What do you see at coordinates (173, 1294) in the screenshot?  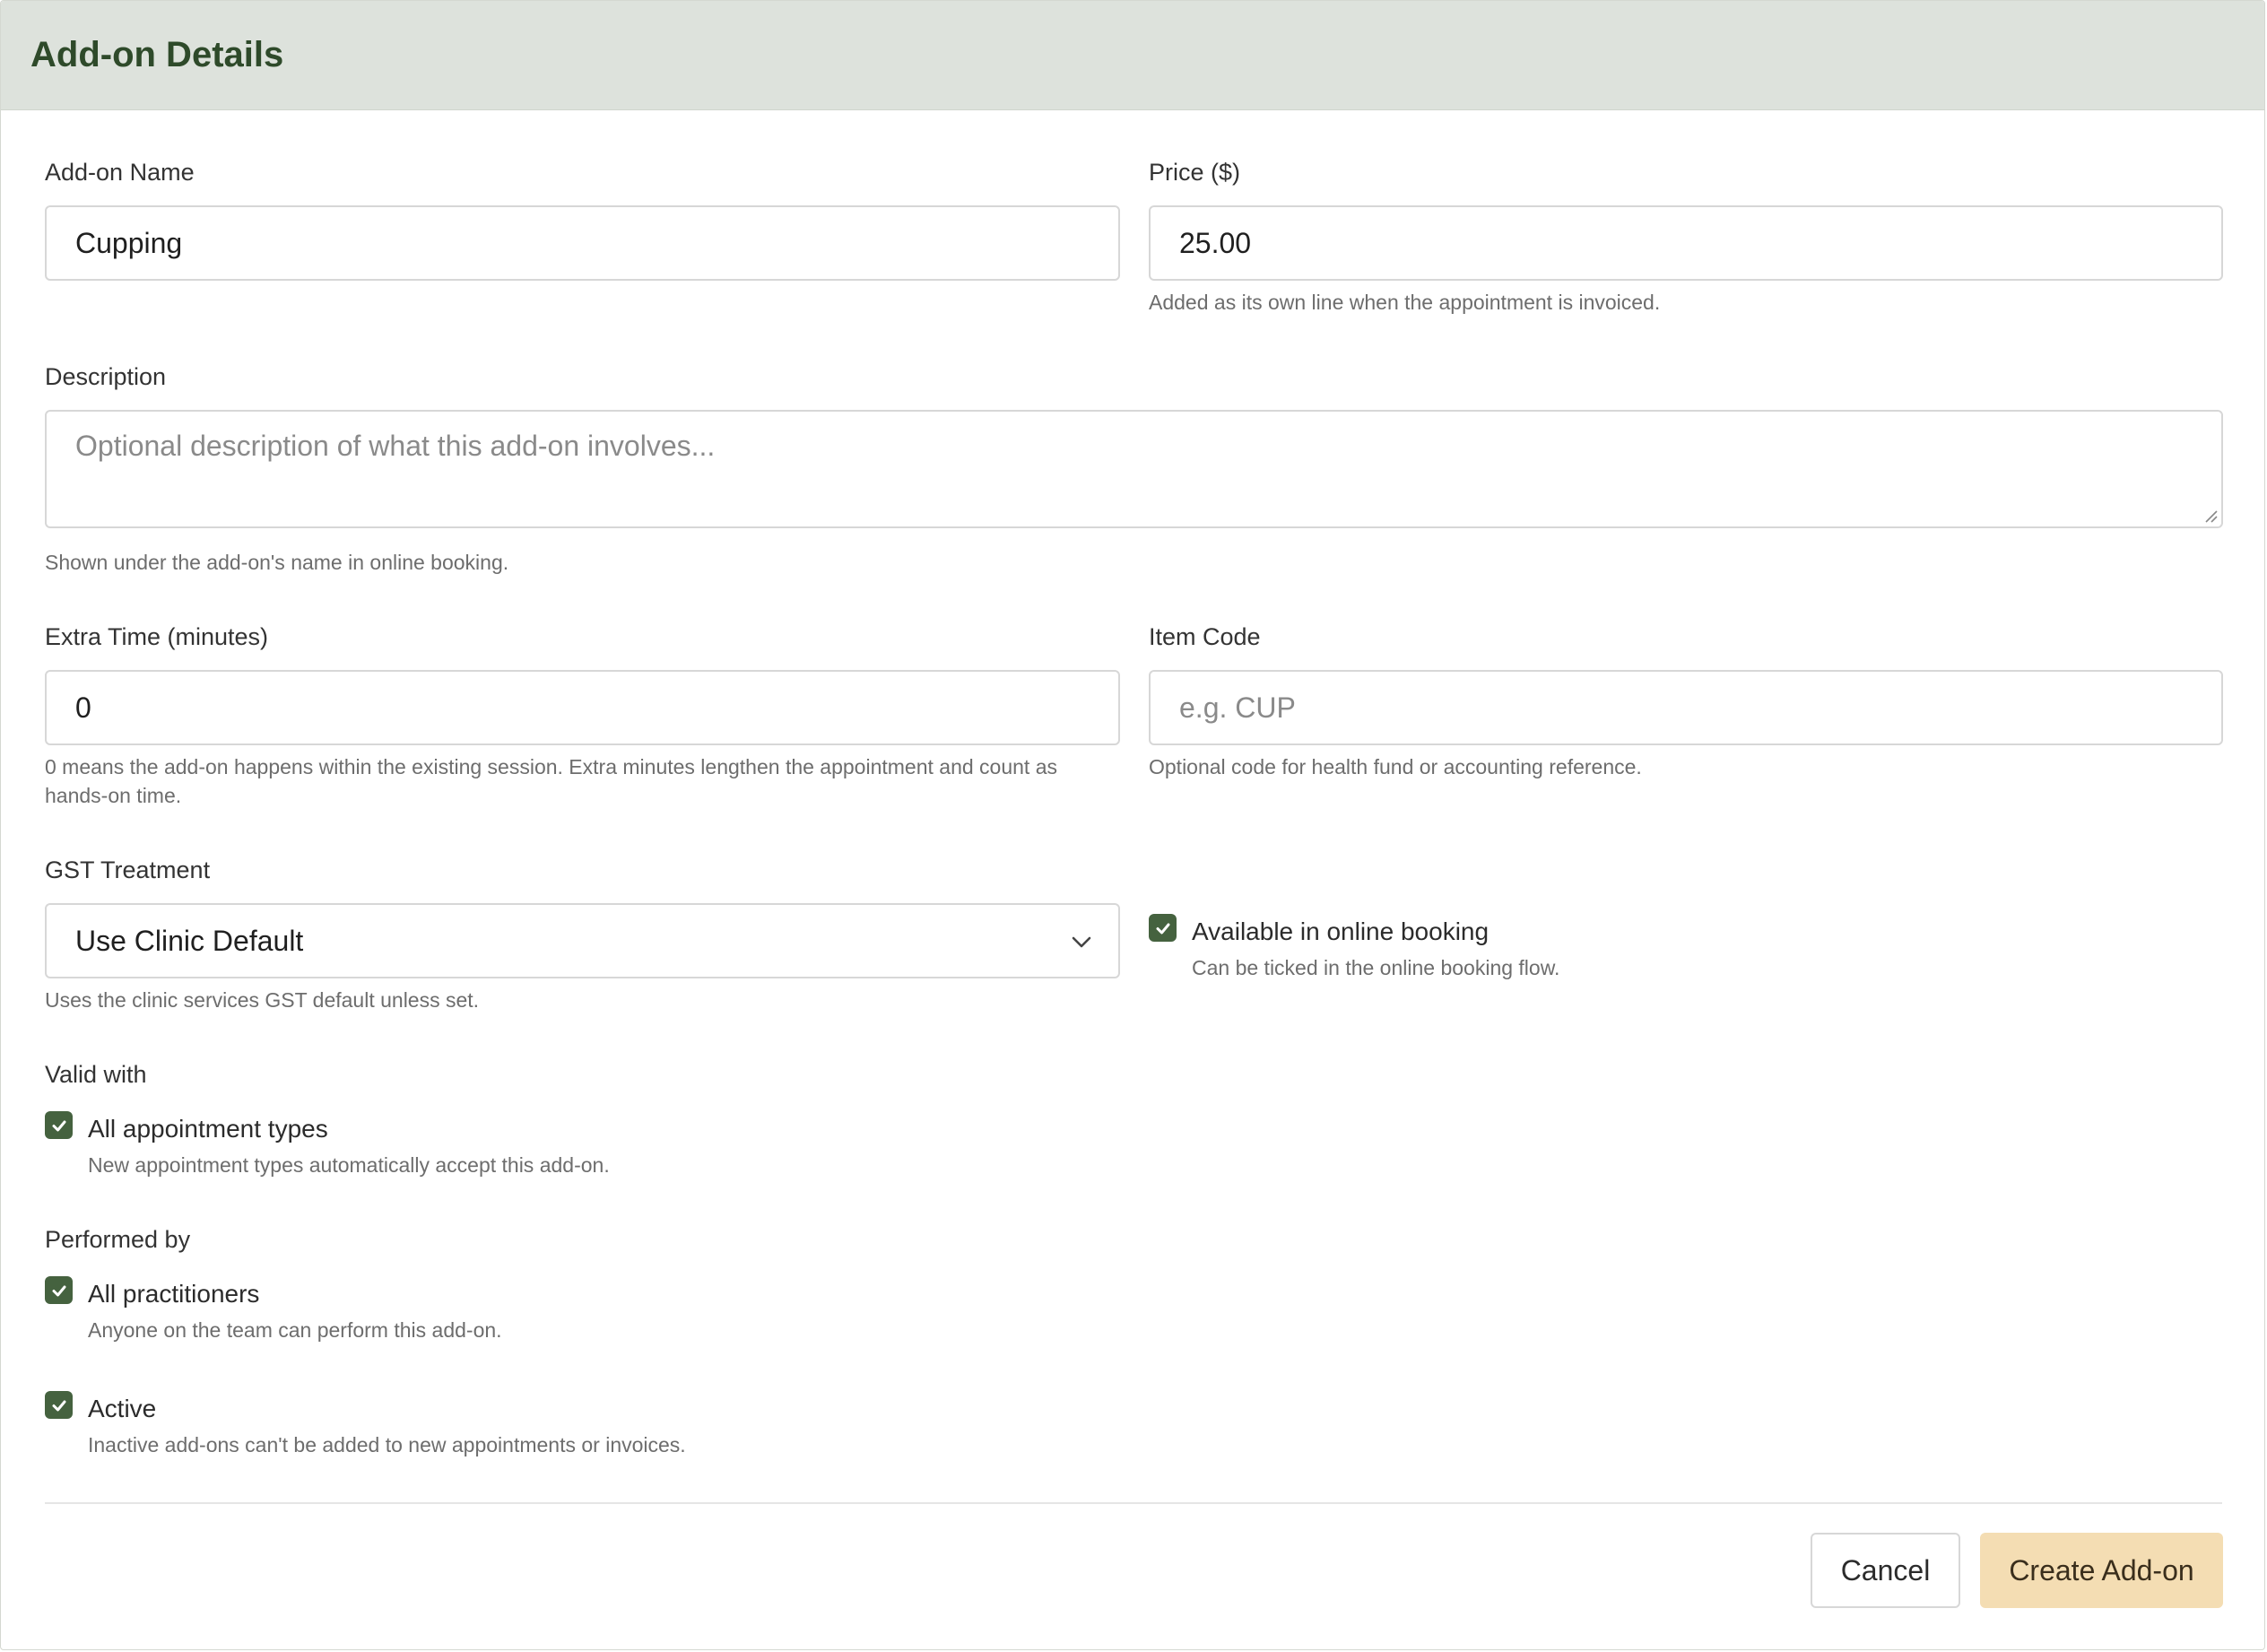 I see `all-practitioners-label: All practitioners` at bounding box center [173, 1294].